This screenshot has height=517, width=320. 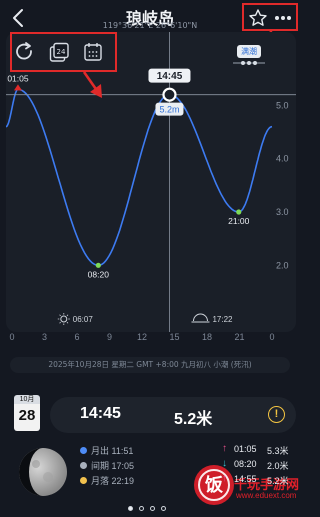 What do you see at coordinates (224, 463) in the screenshot?
I see `falling-arrow-icon: ↓` at bounding box center [224, 463].